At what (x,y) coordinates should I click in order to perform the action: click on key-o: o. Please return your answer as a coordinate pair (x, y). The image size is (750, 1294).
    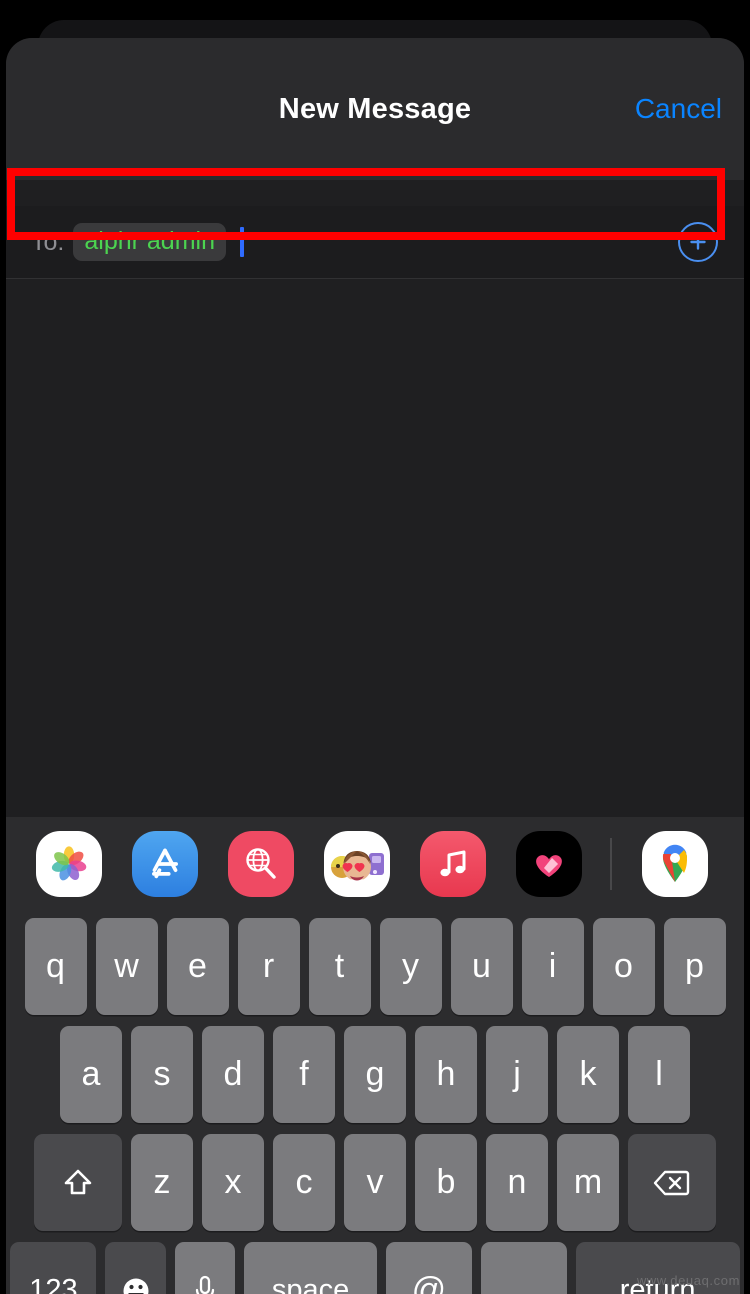
    Looking at the image, I should click on (623, 966).